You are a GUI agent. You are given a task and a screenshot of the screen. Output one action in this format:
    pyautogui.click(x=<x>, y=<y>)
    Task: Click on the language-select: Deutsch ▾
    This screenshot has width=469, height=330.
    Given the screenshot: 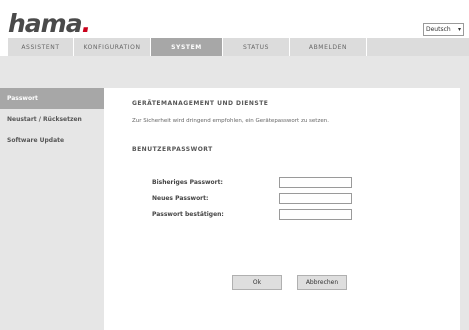 What is the action you would take?
    pyautogui.click(x=443, y=29)
    